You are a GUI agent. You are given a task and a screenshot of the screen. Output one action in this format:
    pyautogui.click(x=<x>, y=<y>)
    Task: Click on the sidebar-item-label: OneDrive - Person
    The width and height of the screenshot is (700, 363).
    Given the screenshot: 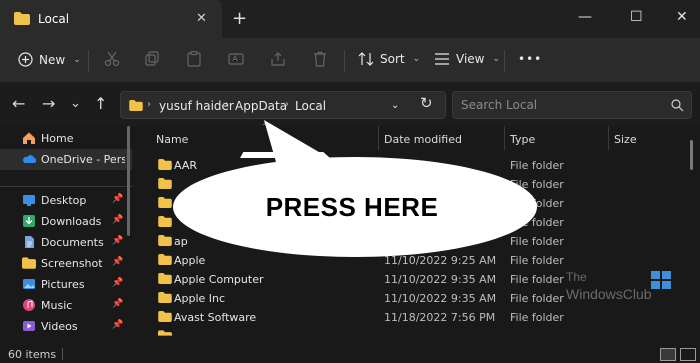 What is the action you would take?
    pyautogui.click(x=83, y=159)
    